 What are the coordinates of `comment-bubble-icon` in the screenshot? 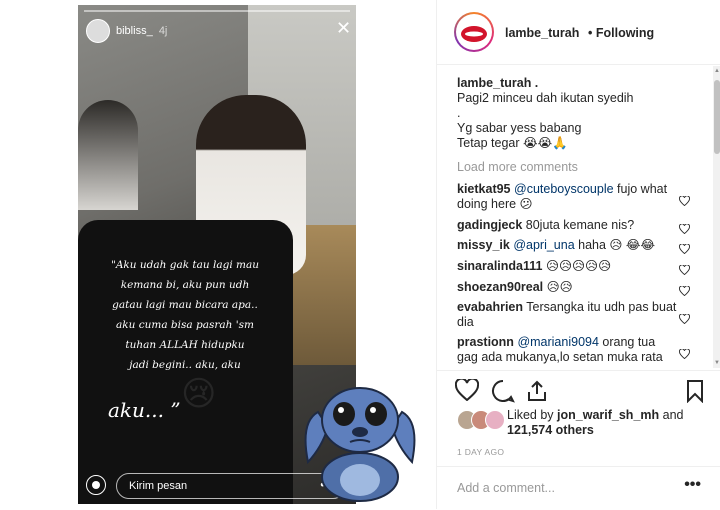 It's located at (503, 391).